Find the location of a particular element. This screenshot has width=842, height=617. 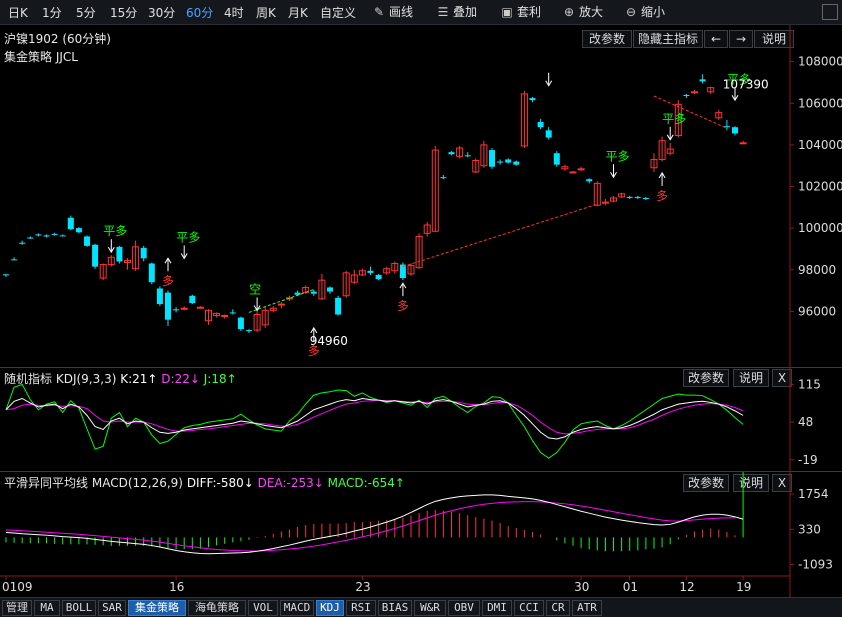

x-tick-label: 16 is located at coordinates (176, 587).